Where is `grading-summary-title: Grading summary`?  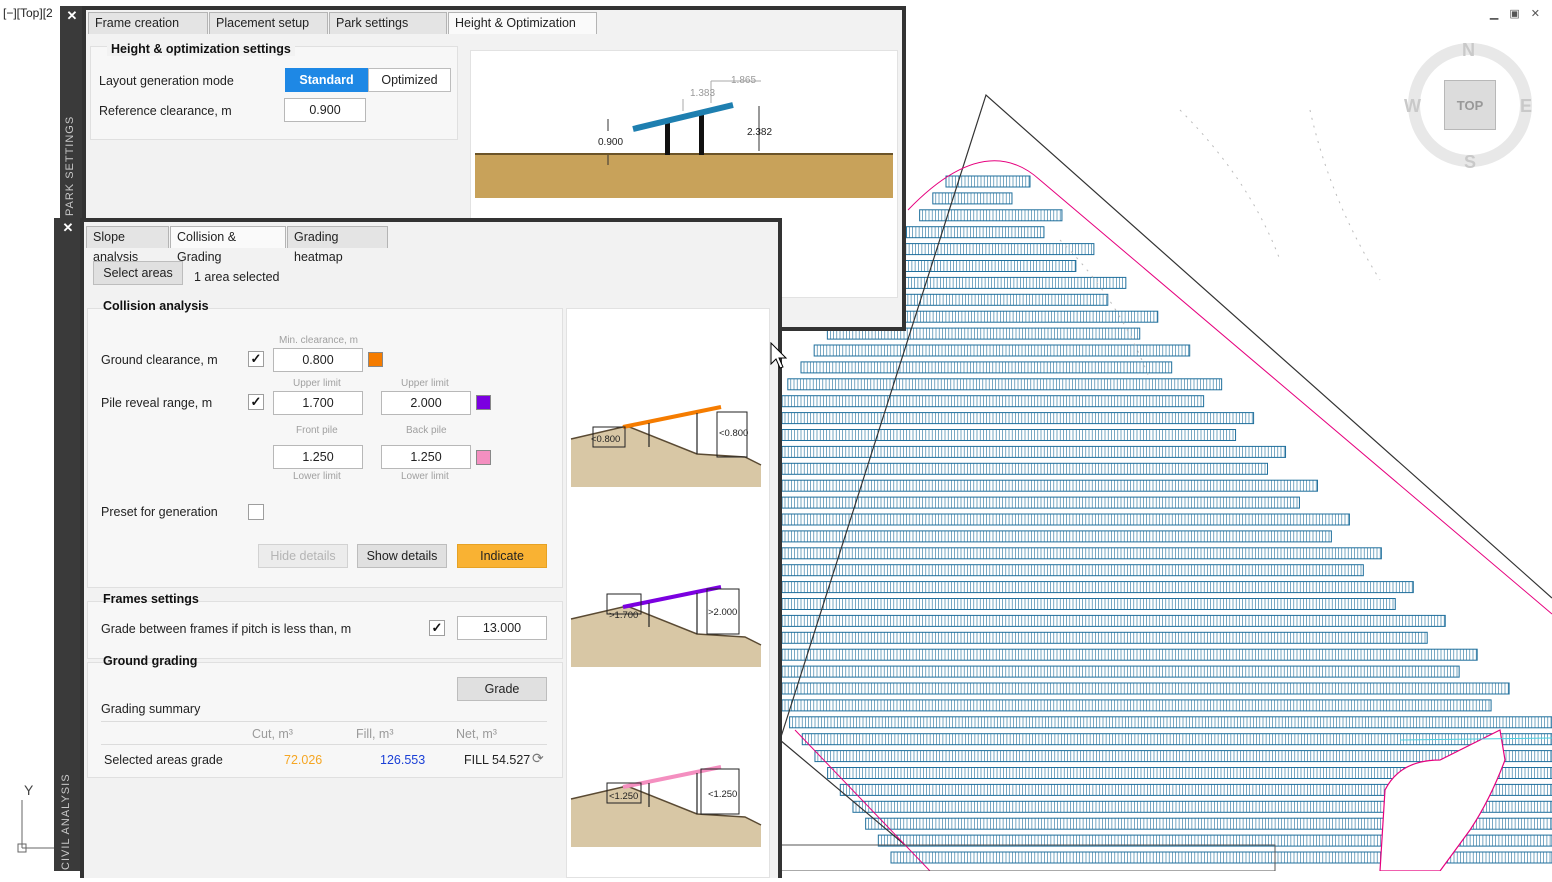
grading-summary-title: Grading summary is located at coordinates (151, 709).